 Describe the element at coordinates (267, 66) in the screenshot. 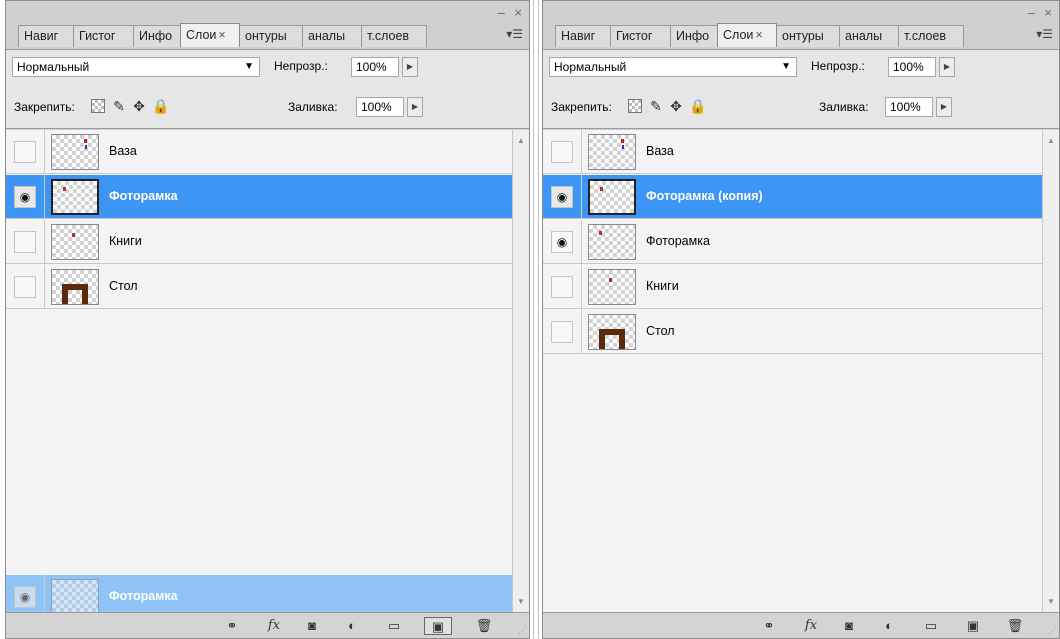

I see `blend-row: Нормальный ▼ Непрозр.: 100% ▶` at that location.